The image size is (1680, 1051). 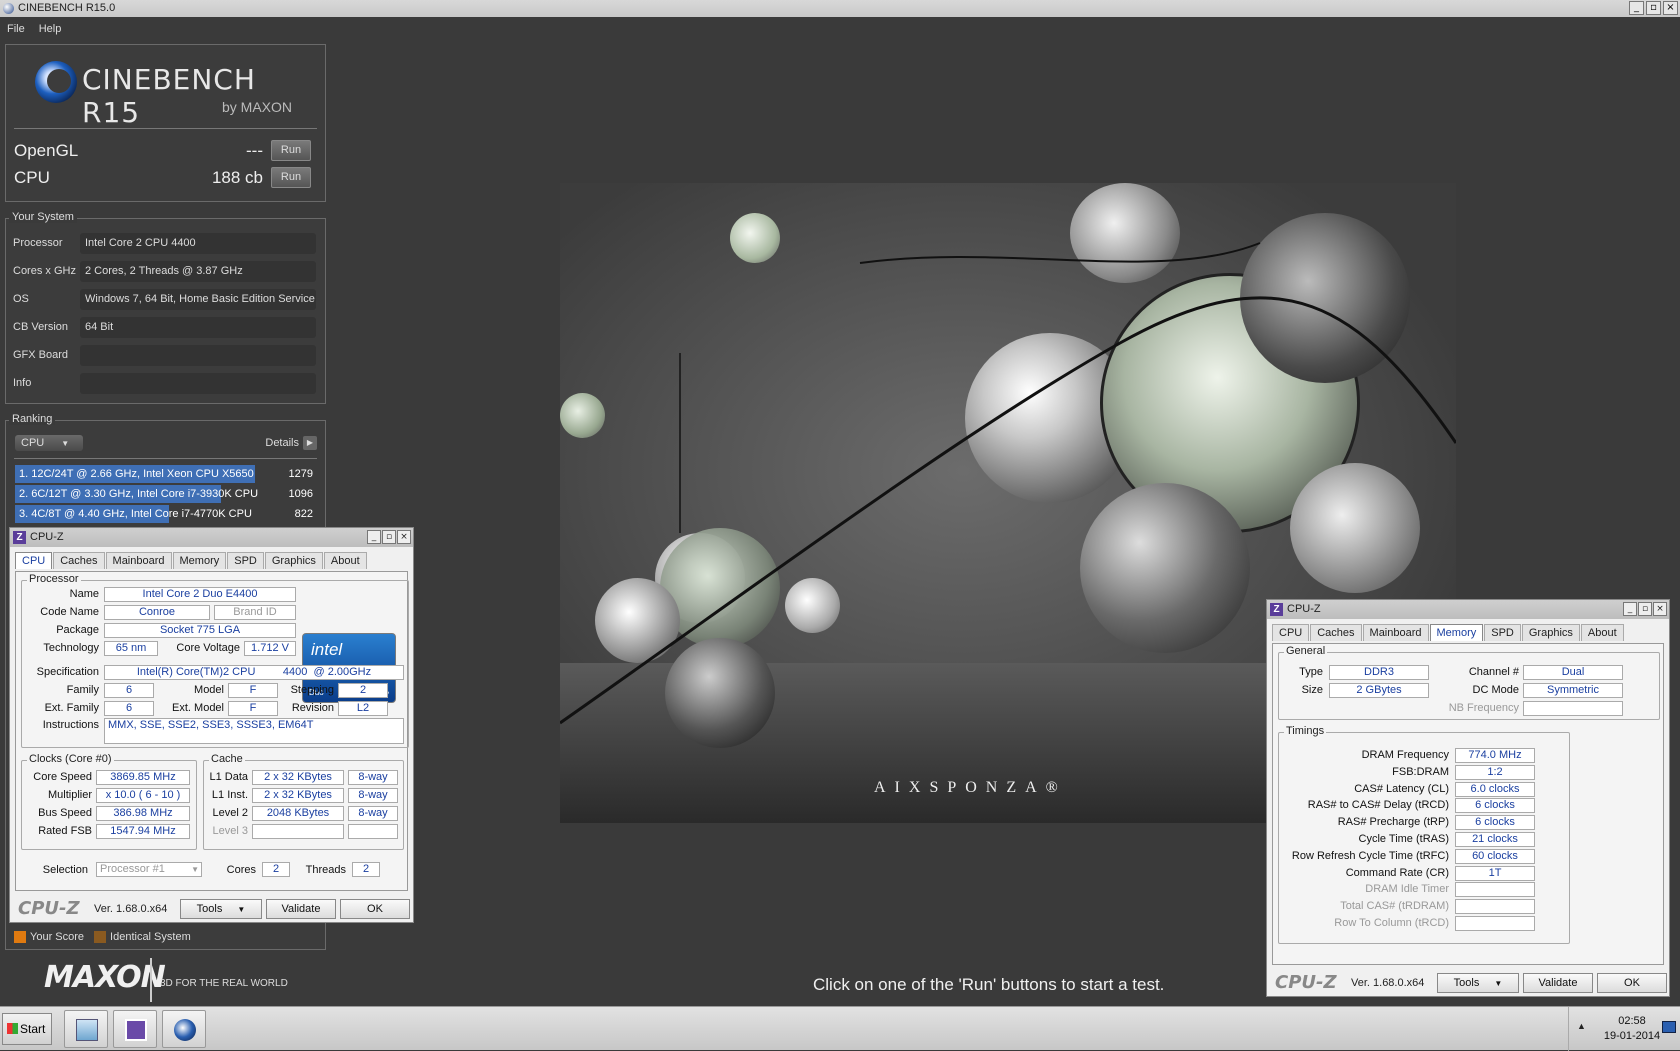 What do you see at coordinates (373, 831) in the screenshot?
I see `level3-assoc` at bounding box center [373, 831].